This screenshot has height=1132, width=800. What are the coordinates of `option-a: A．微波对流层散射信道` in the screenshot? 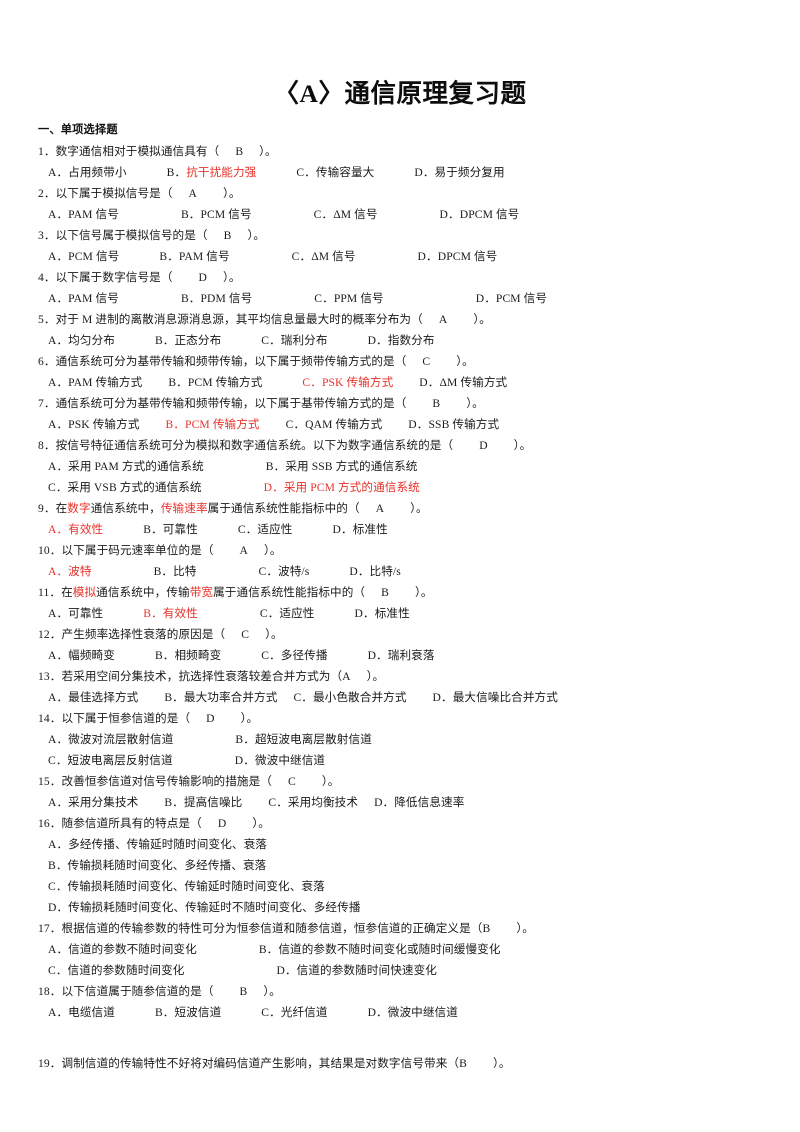 It's located at (110, 739).